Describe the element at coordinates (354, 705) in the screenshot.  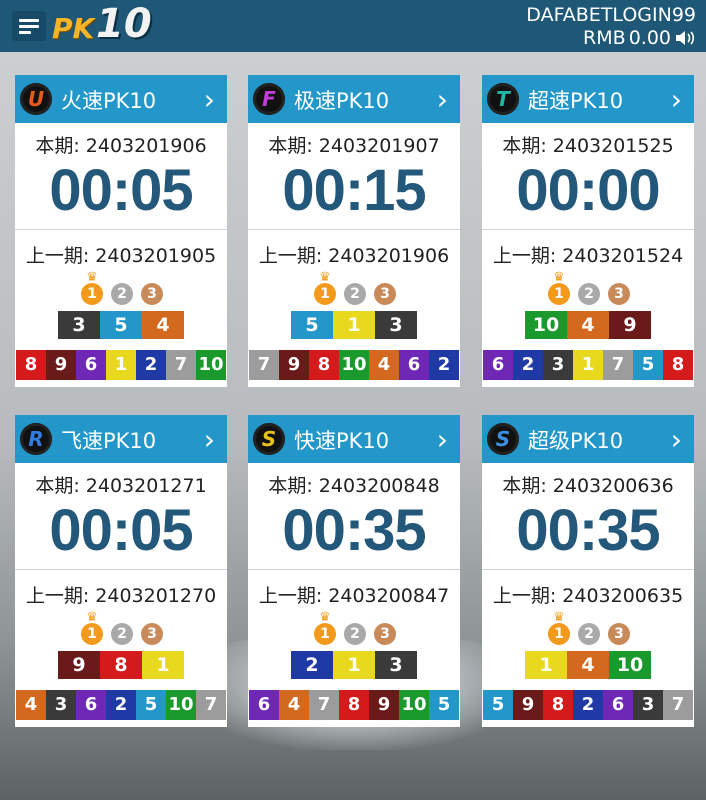
I see `remaining-results: 6 4 7 8 9 10 5` at that location.